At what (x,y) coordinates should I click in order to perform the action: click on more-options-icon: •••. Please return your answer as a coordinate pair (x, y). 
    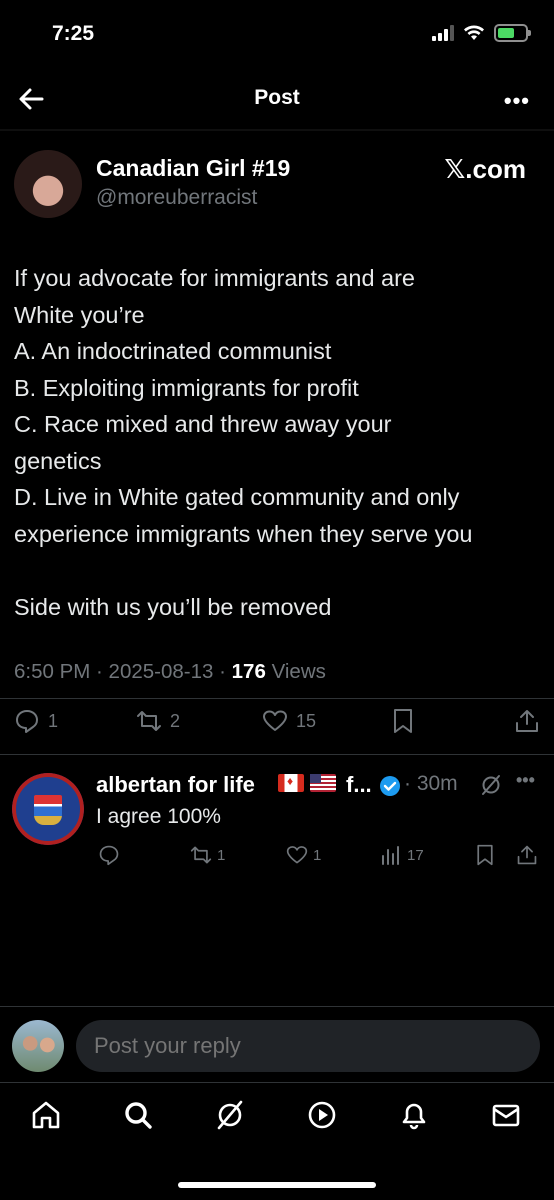
    Looking at the image, I should click on (517, 101).